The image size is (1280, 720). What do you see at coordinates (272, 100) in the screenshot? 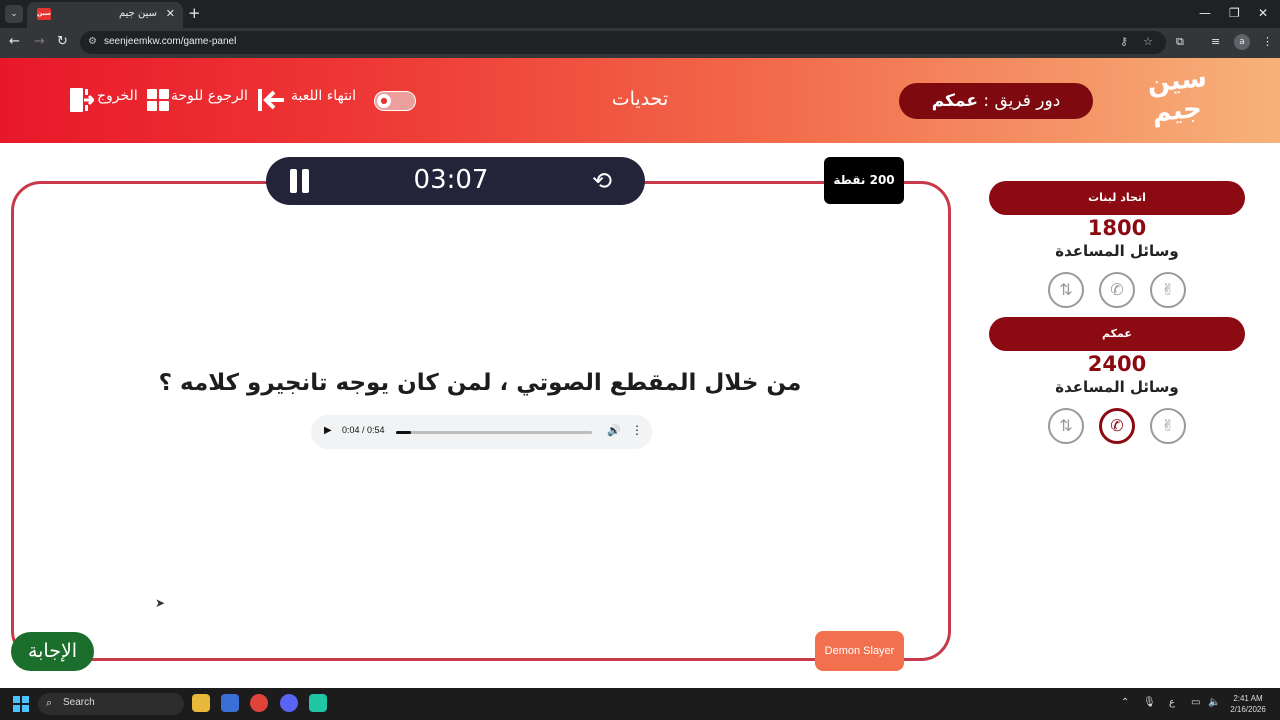
I see `back-arrow-icon` at bounding box center [272, 100].